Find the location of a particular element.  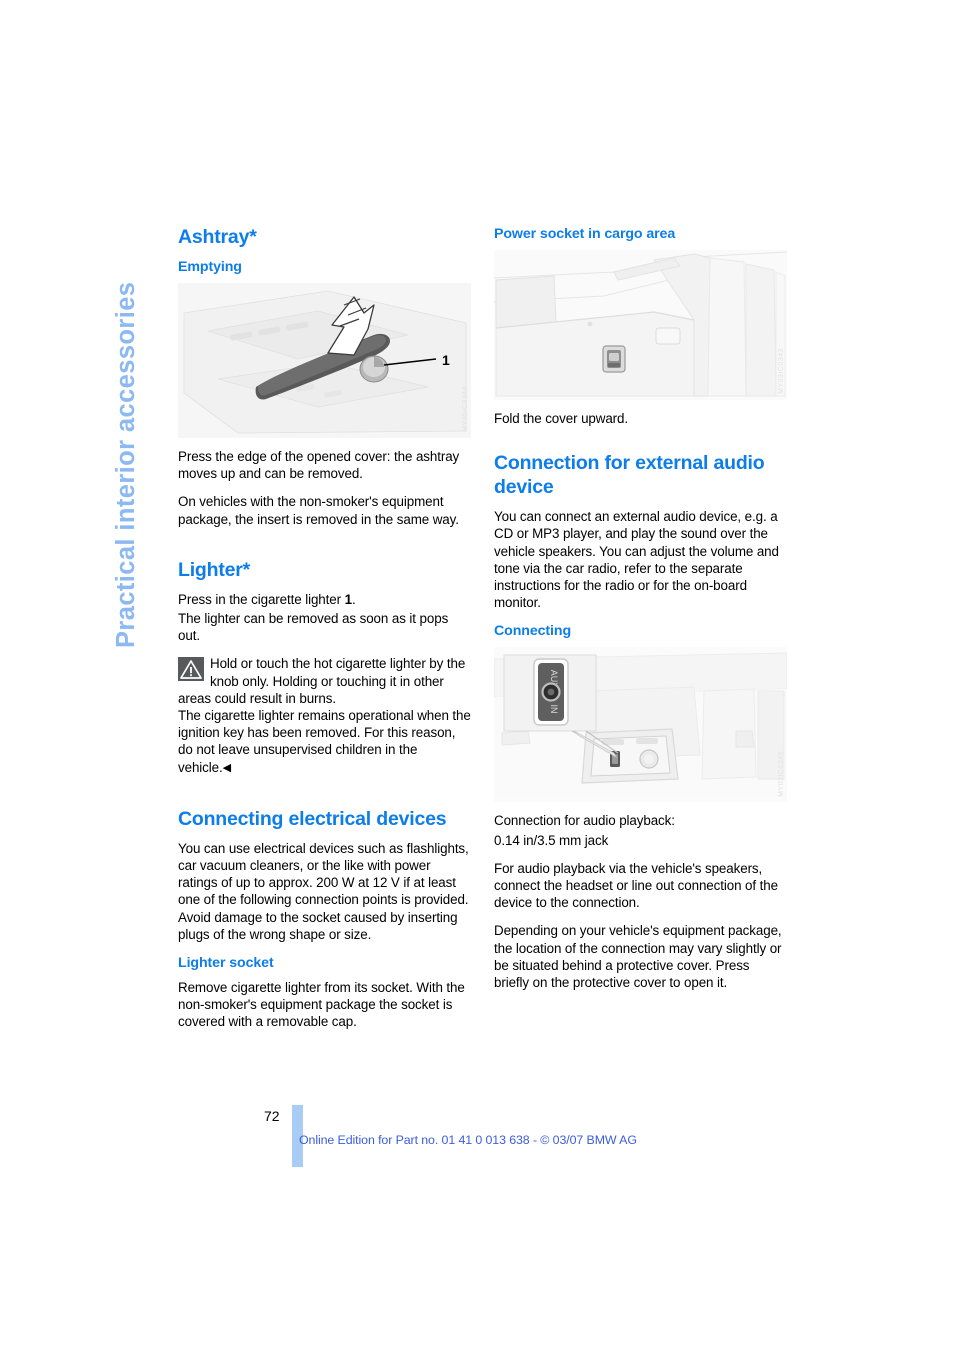

cargo-area-power-socket-illustration: MY03IC0343 is located at coordinates (640, 325).